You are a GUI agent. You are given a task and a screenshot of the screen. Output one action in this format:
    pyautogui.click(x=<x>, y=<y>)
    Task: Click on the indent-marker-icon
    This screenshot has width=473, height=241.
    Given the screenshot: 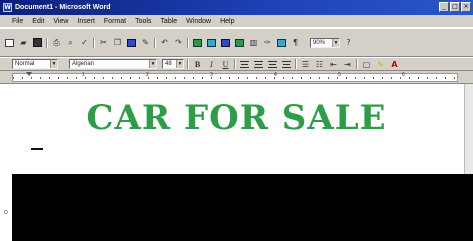 What is the action you would take?
    pyautogui.click(x=29, y=74)
    